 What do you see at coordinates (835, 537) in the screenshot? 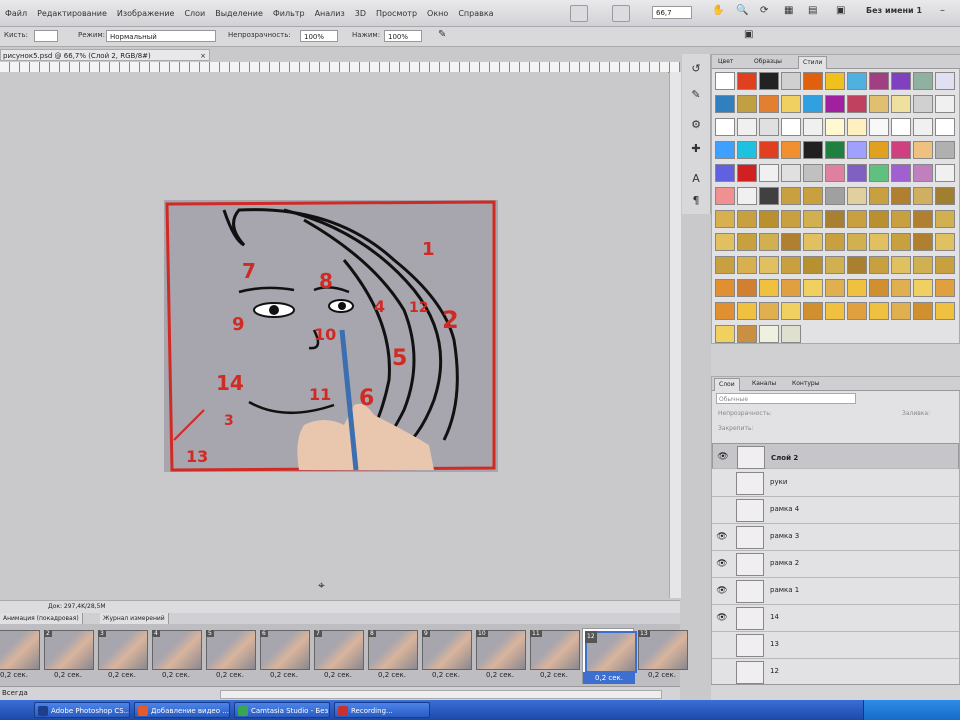
I see `layer-row: 👁 рамка 3` at bounding box center [835, 537].